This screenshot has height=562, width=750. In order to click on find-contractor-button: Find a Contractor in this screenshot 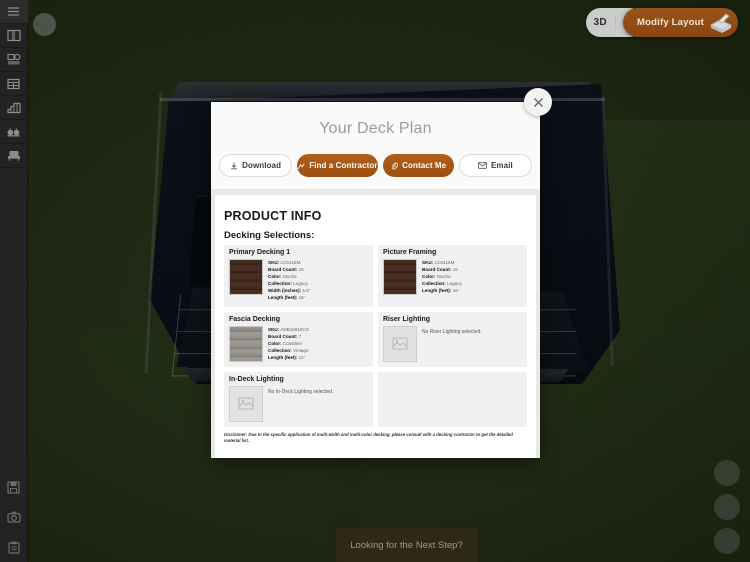, I will do `click(337, 165)`.